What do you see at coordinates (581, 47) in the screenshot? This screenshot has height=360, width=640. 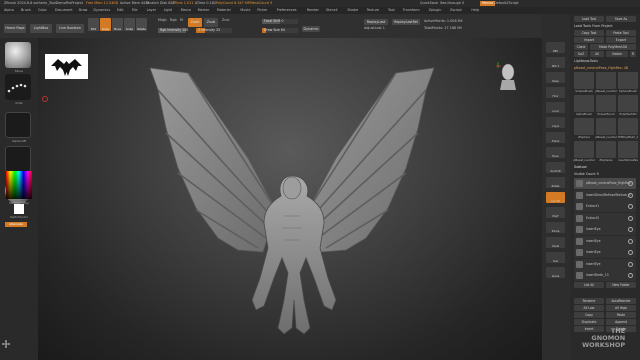 I see `clone-button: Clone` at bounding box center [581, 47].